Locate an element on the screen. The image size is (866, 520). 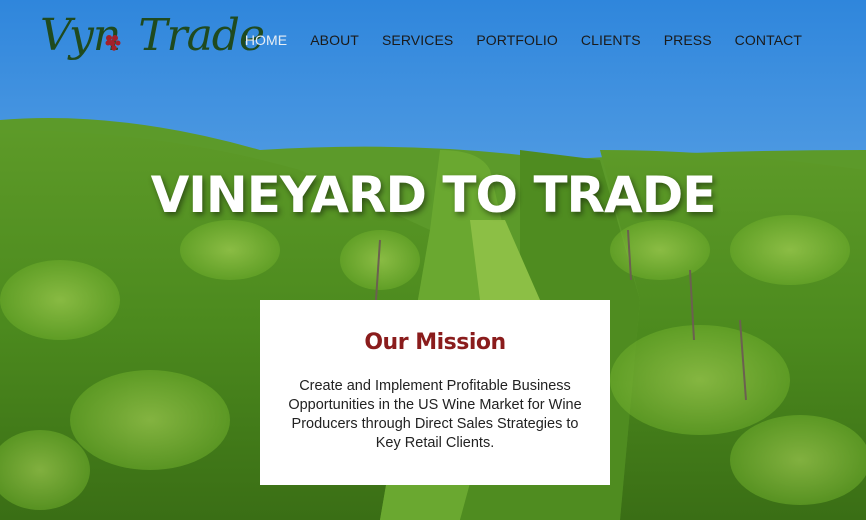
nav-portfolio: PORTFOLIO is located at coordinates (517, 40).